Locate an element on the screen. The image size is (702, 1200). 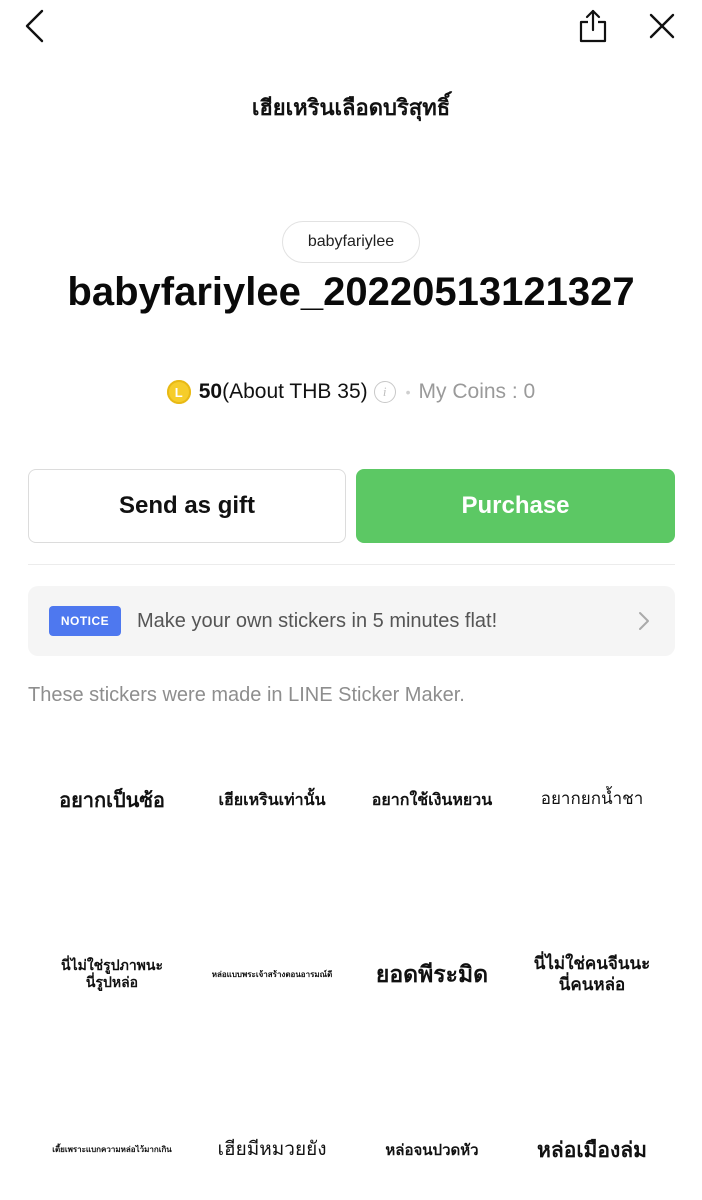
send-as-gift-button: Send as gift is located at coordinates (187, 506).